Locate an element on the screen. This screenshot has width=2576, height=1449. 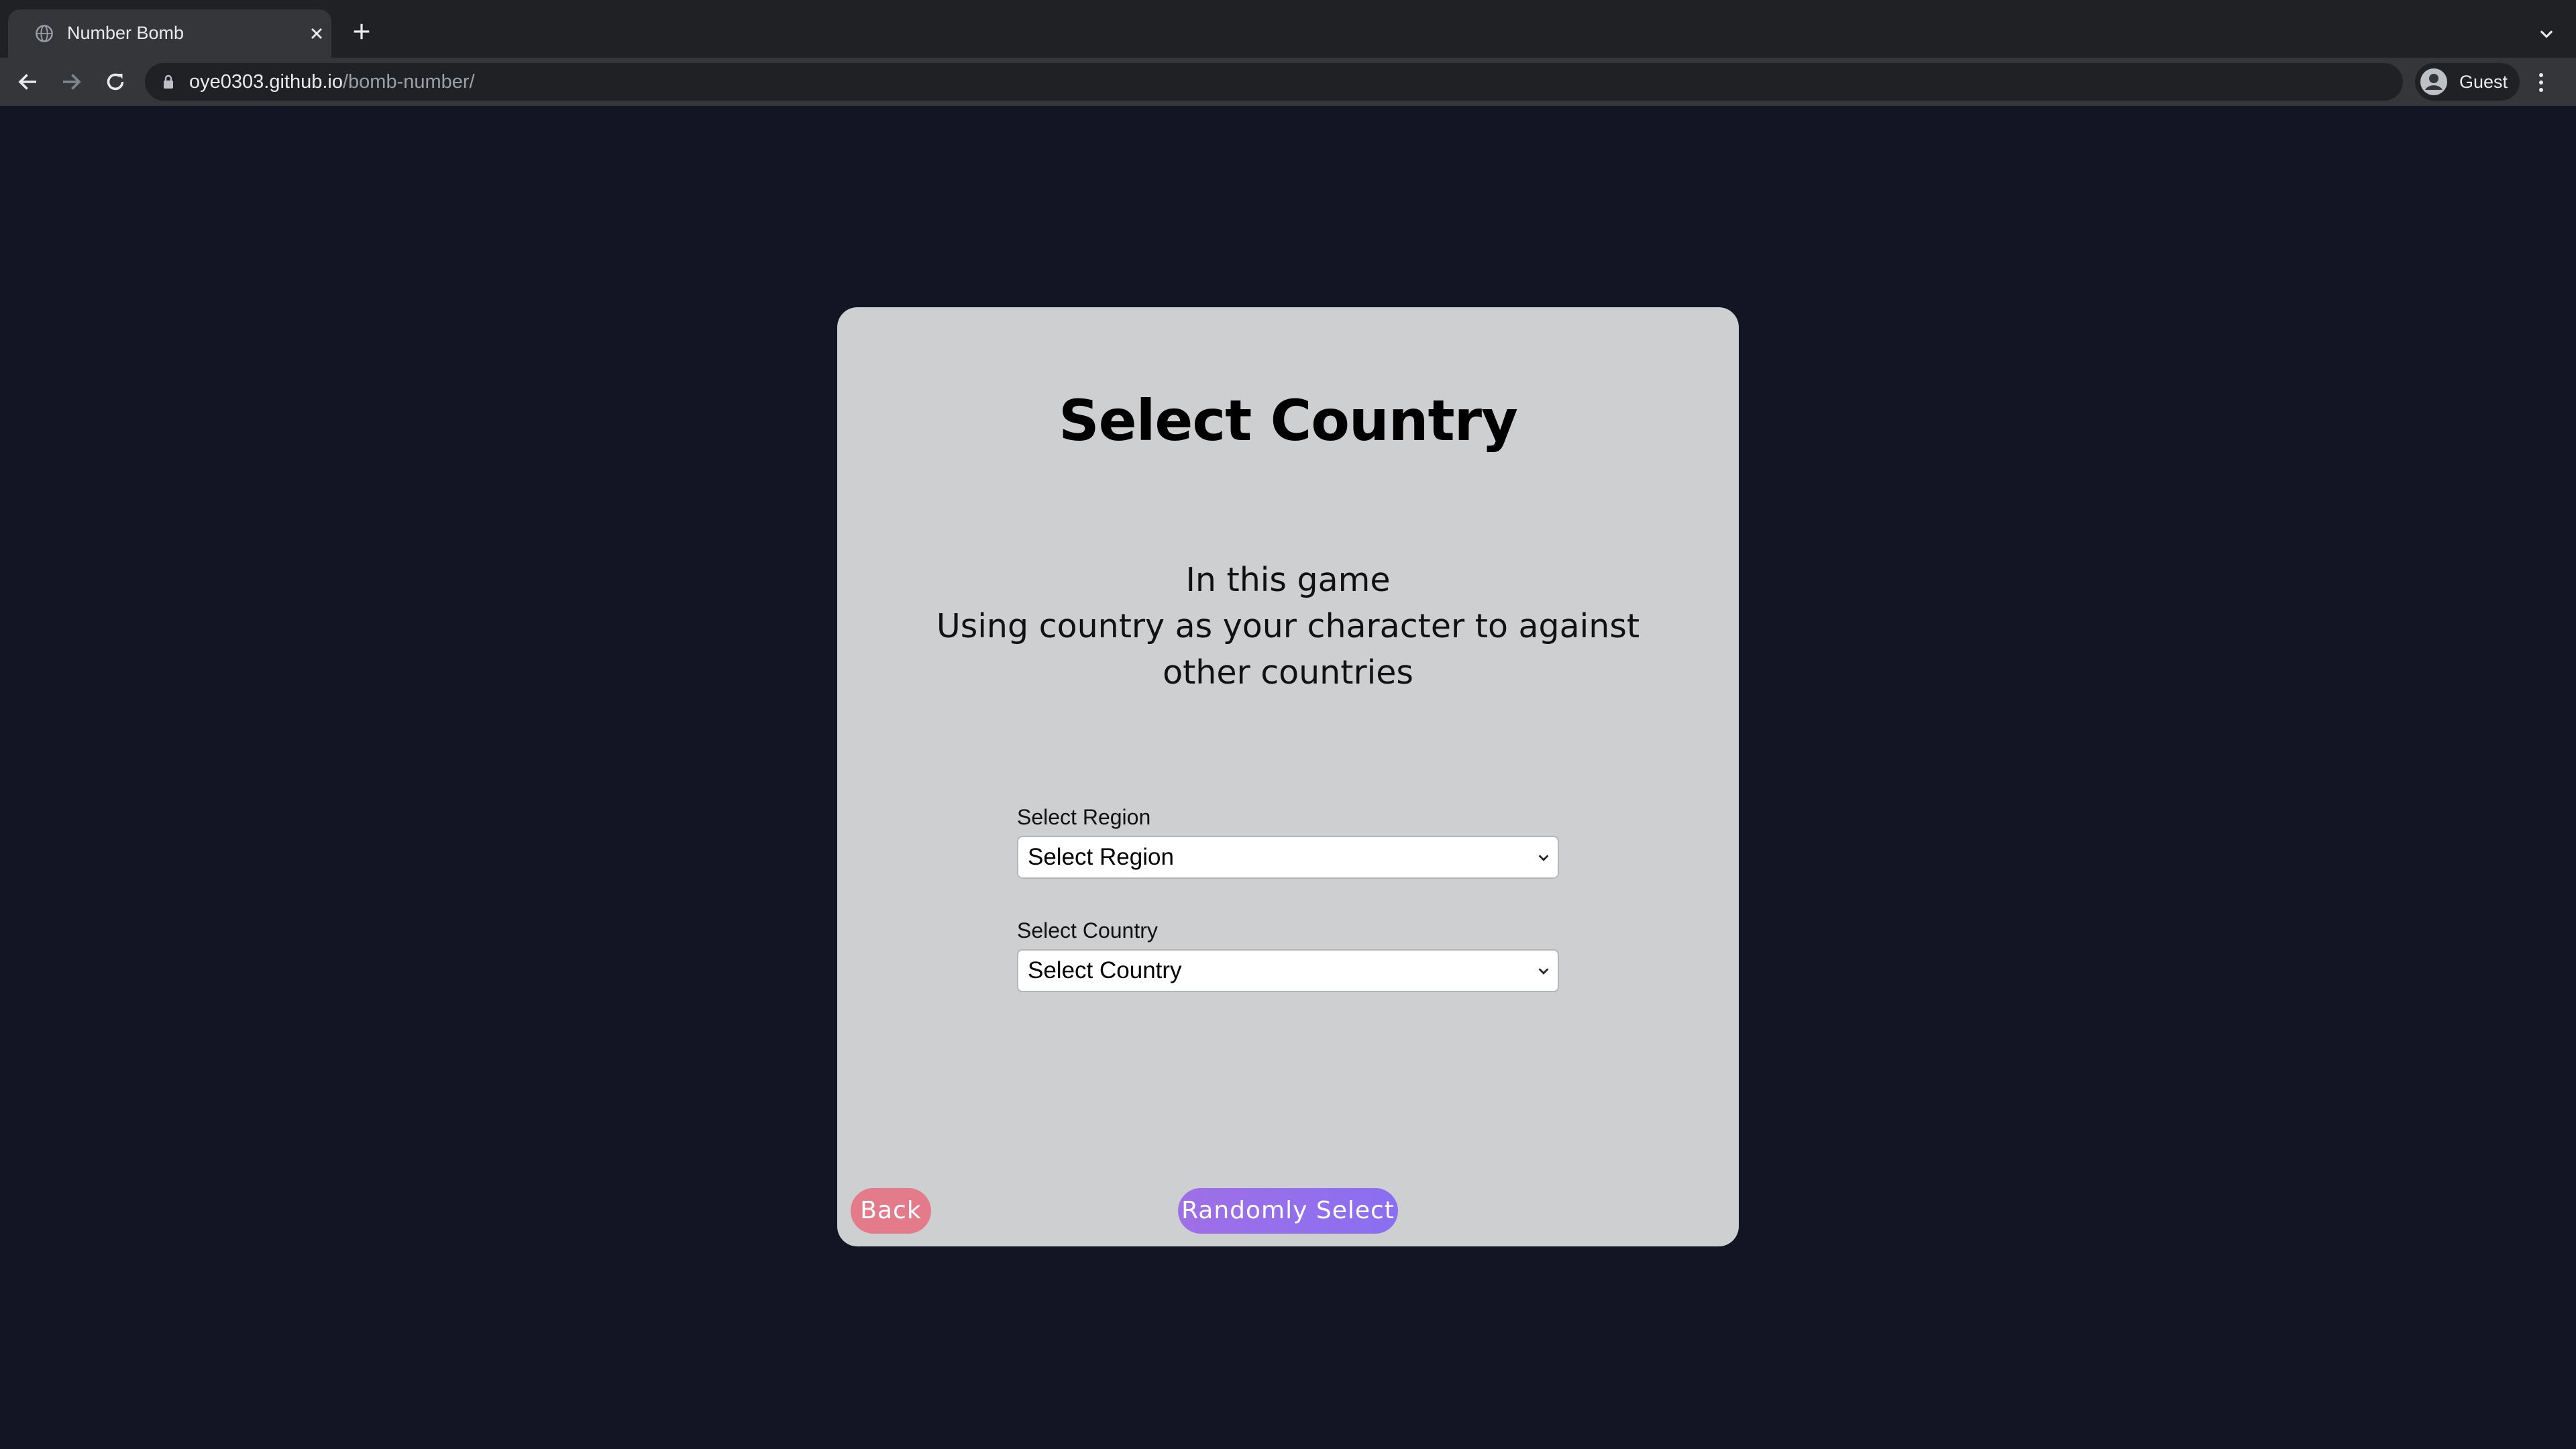
close-icon is located at coordinates (316, 33).